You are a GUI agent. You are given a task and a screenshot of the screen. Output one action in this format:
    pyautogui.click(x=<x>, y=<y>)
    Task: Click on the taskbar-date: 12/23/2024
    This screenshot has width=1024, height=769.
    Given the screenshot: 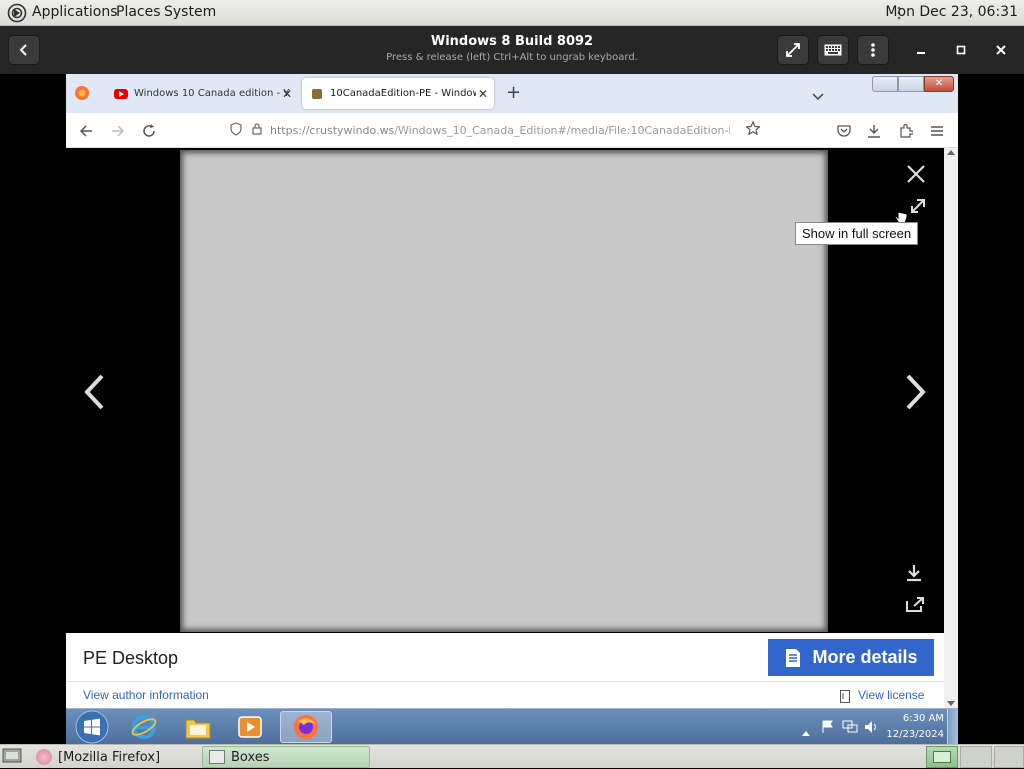 What is the action you would take?
    pyautogui.click(x=914, y=734)
    